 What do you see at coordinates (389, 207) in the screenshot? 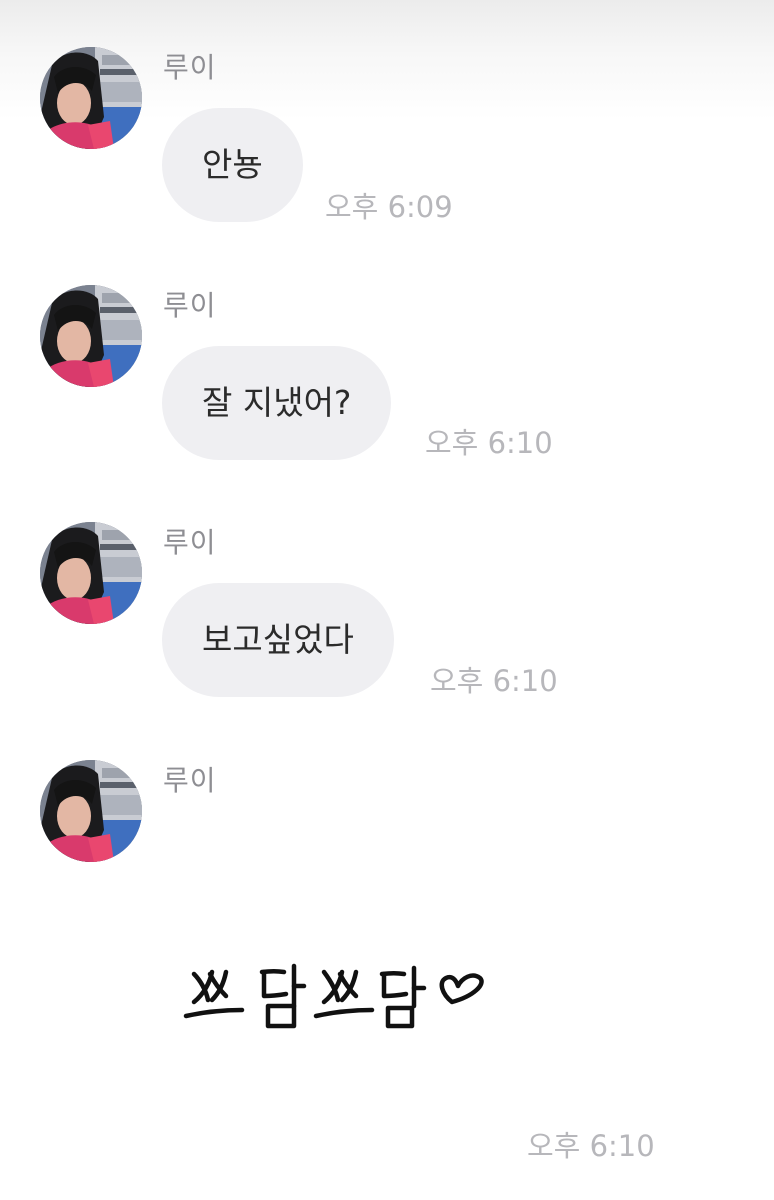
I see `message-time: 오후 6:09` at bounding box center [389, 207].